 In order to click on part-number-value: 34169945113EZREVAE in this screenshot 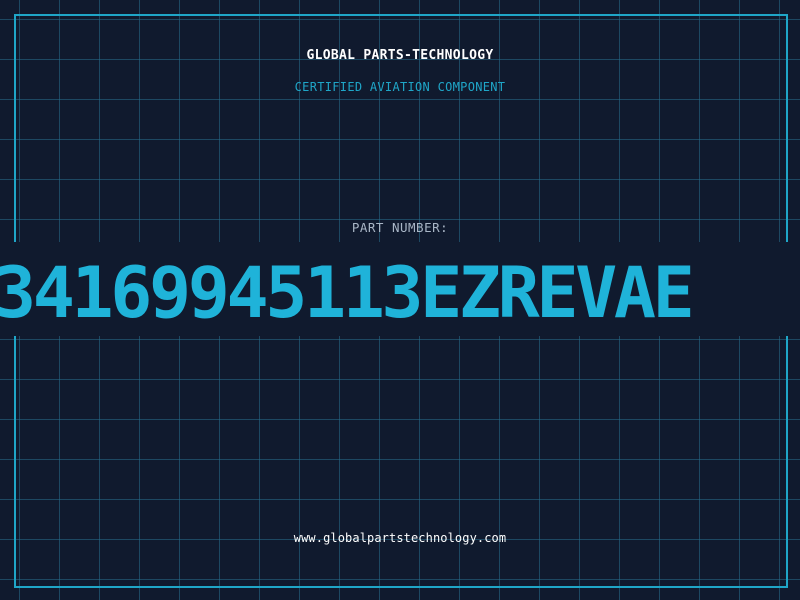, I will do `click(347, 293)`.